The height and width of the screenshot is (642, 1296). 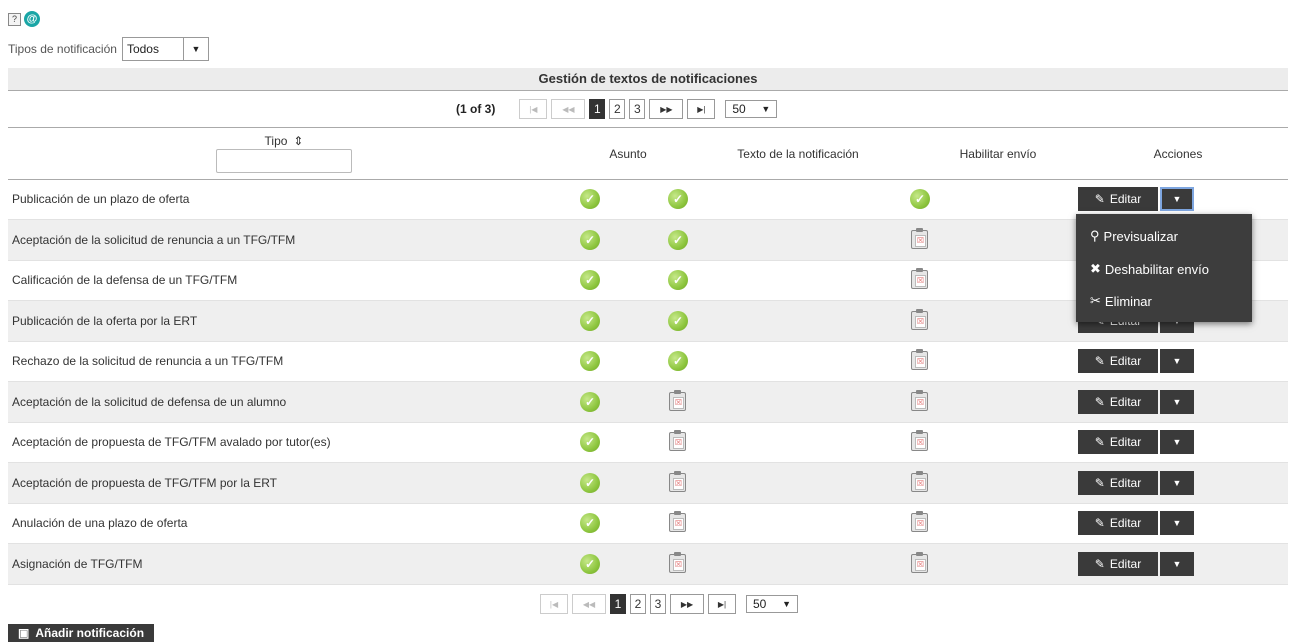 What do you see at coordinates (14, 19) in the screenshot?
I see `help-icon: ?` at bounding box center [14, 19].